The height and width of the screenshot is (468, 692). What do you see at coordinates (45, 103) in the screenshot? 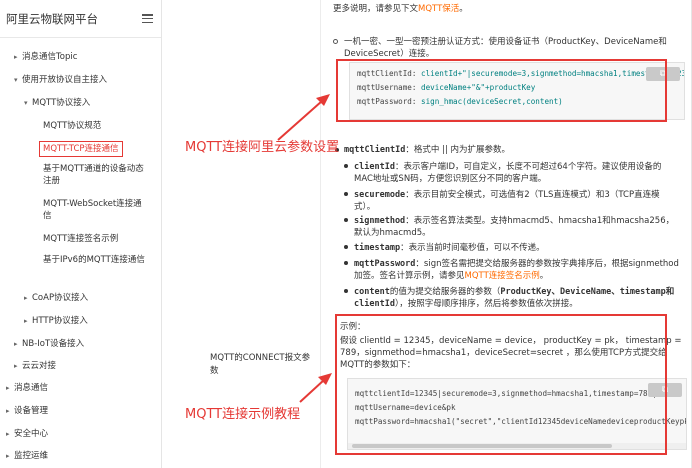
I see `sidebar-item-mqtt: ▾ MQTT协议接入` at bounding box center [45, 103].